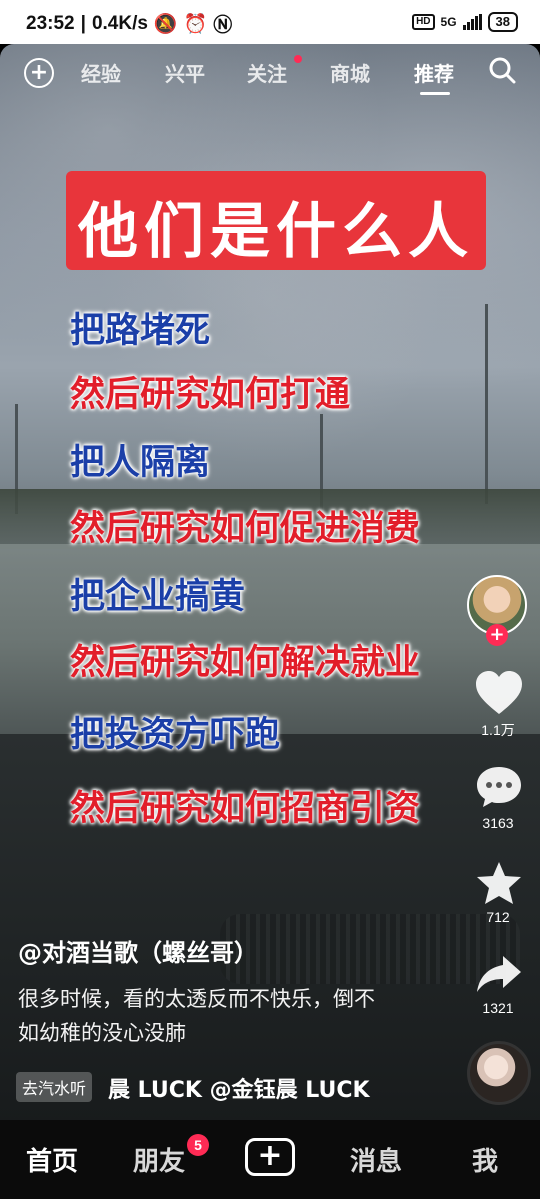 This screenshot has width=540, height=1199. I want to click on overlay-line: 把路堵死, so click(140, 331).